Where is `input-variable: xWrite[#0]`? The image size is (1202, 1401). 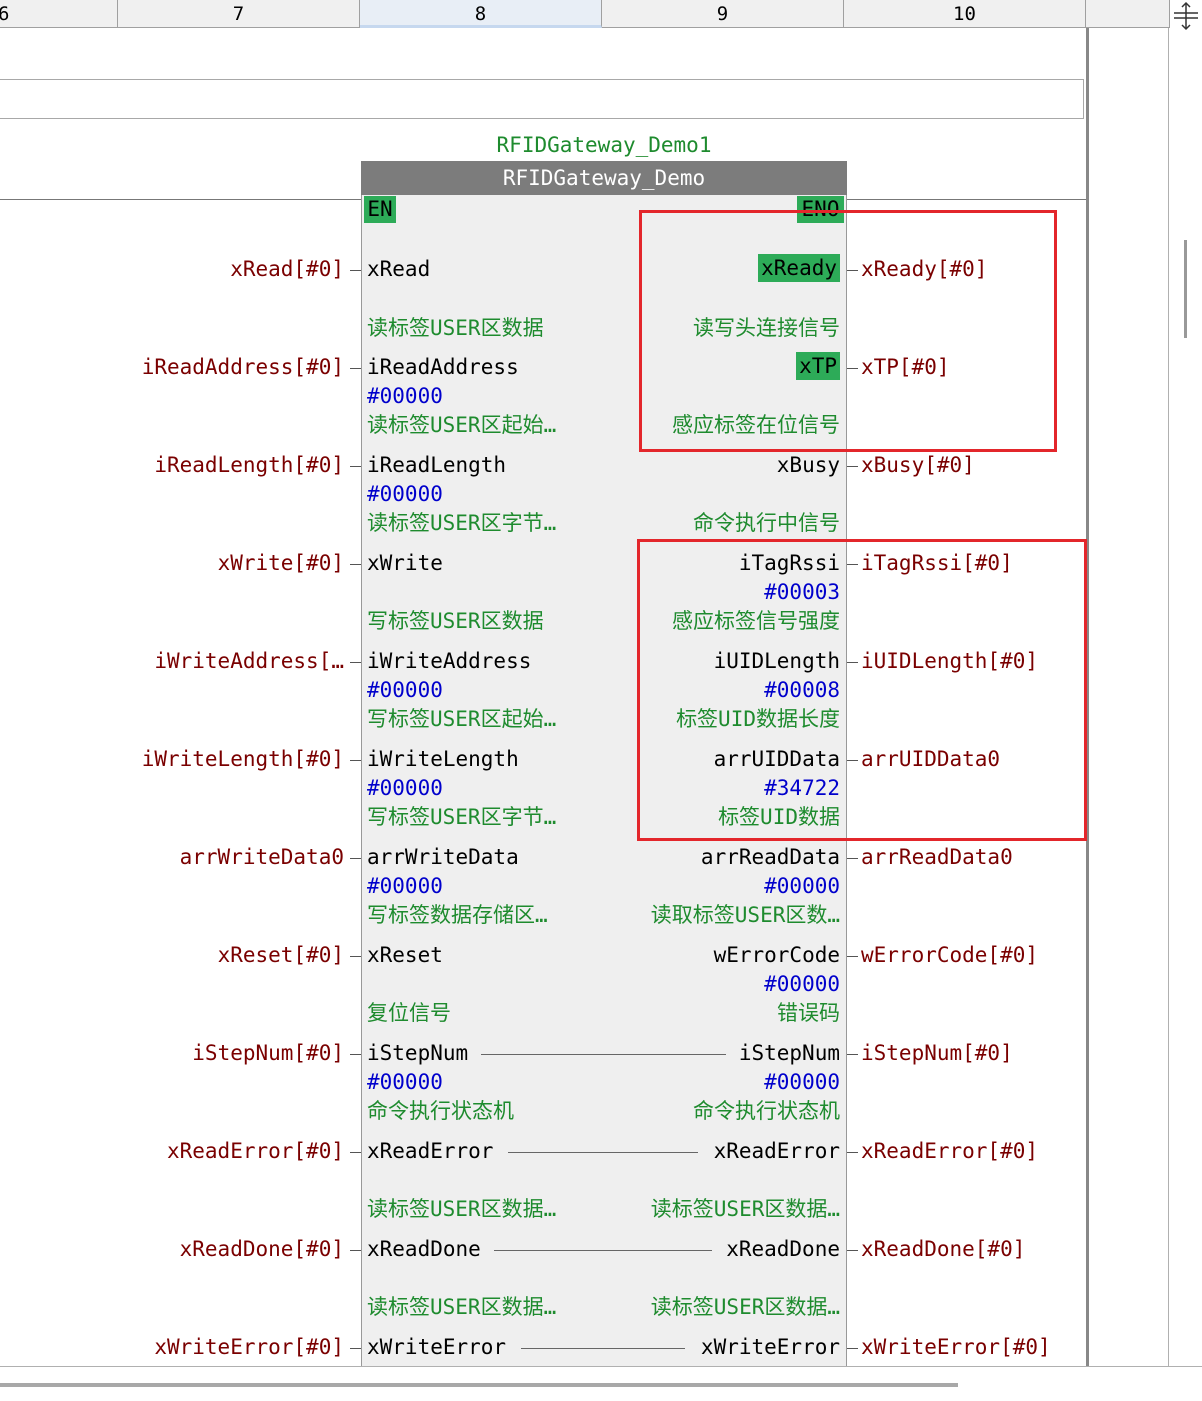 input-variable: xWrite[#0] is located at coordinates (281, 563).